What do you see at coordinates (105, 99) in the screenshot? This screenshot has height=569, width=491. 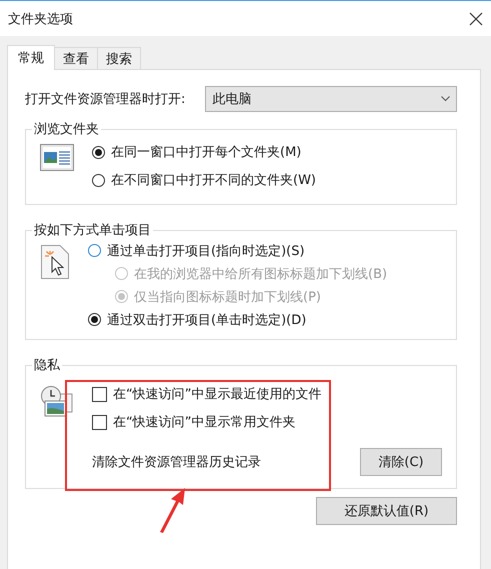 I see `open-label: 打开文件资源管理器时打开:` at bounding box center [105, 99].